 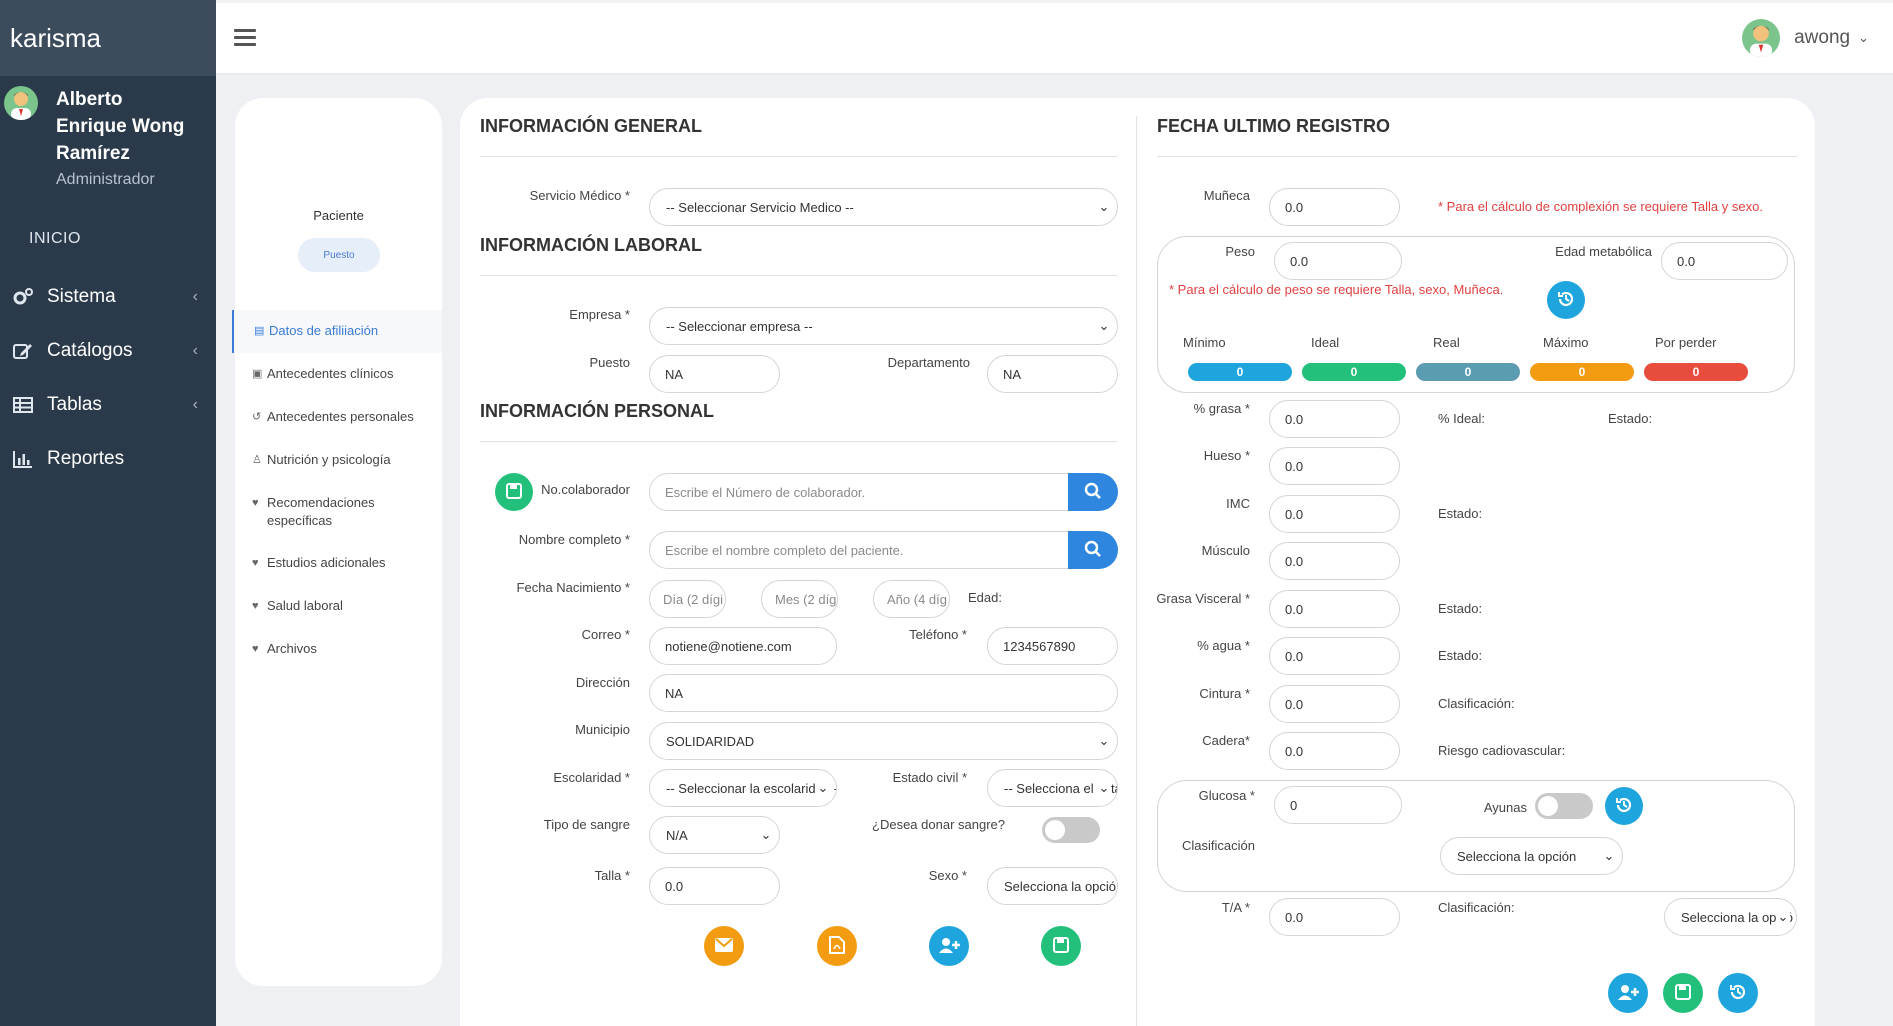 I want to click on anio-input: Año (4 díg, so click(x=911, y=599).